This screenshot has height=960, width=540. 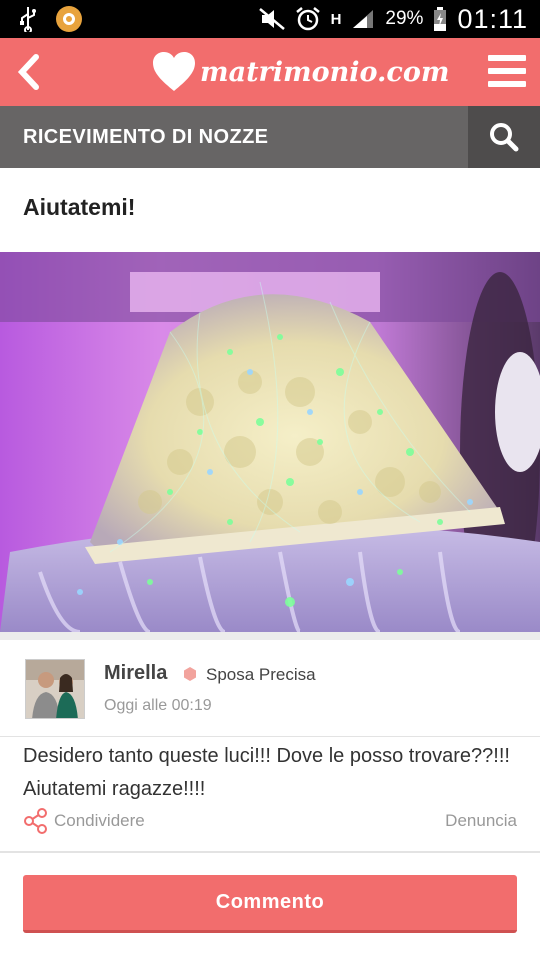 What do you see at coordinates (404, 18) in the screenshot?
I see `battery-percent: 29%` at bounding box center [404, 18].